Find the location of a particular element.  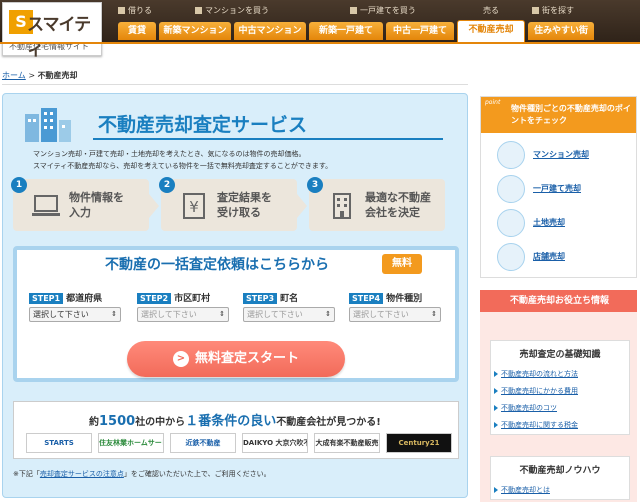

side-item-store-sale: 店舗売却 is located at coordinates (567, 257).